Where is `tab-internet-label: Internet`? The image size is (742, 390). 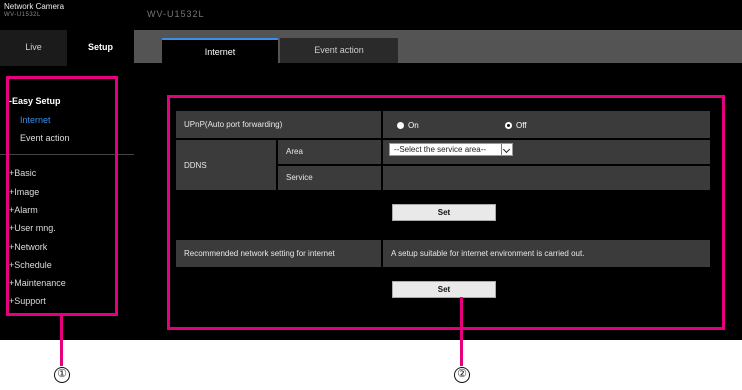 tab-internet-label: Internet is located at coordinates (220, 52).